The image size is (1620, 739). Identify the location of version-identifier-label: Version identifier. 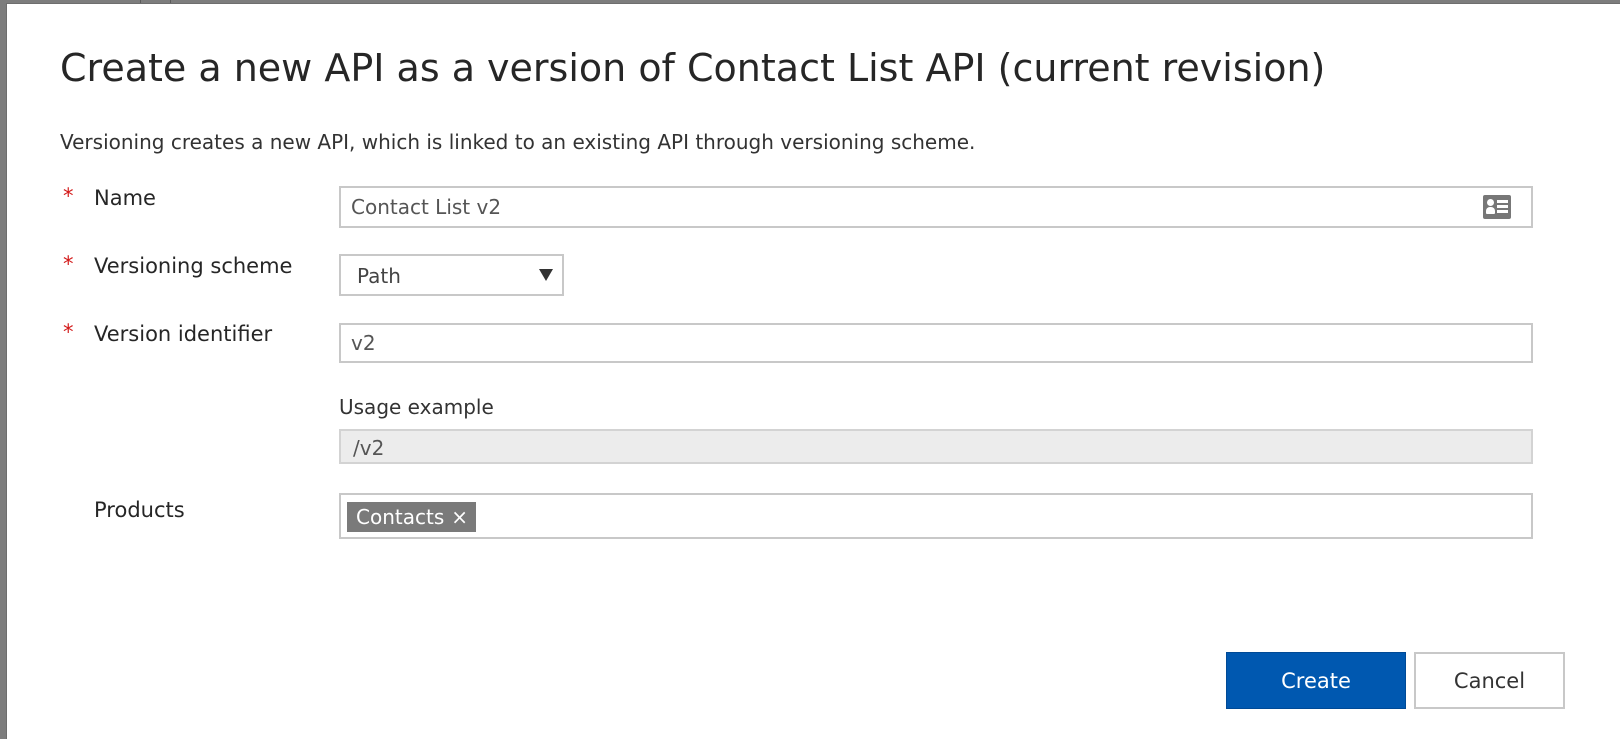
(183, 334).